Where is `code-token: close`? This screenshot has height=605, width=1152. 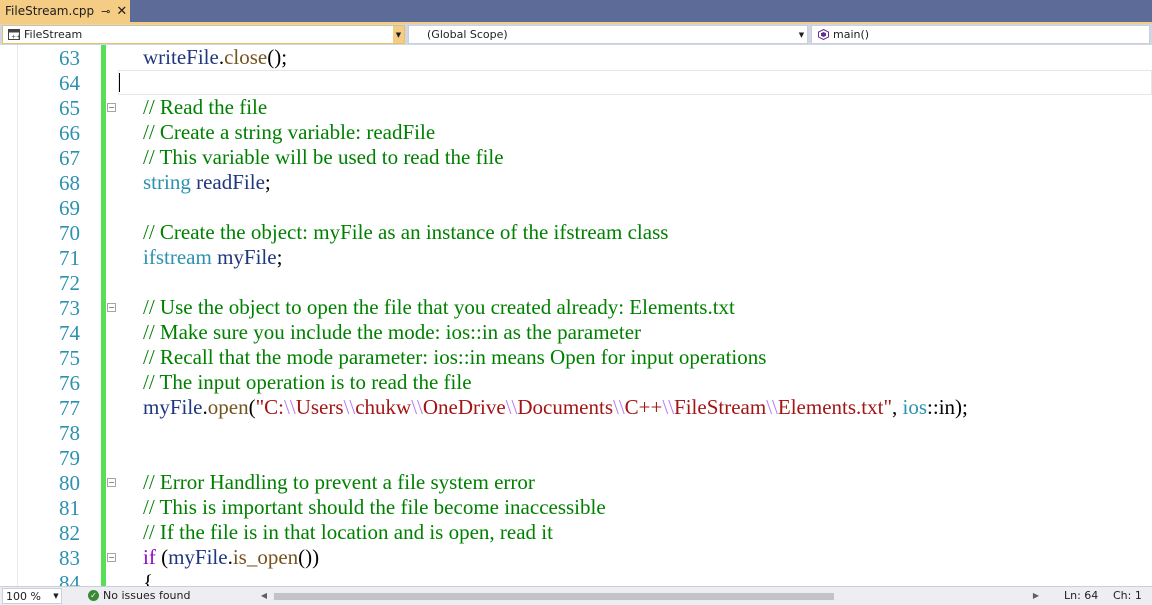
code-token: close is located at coordinates (246, 57).